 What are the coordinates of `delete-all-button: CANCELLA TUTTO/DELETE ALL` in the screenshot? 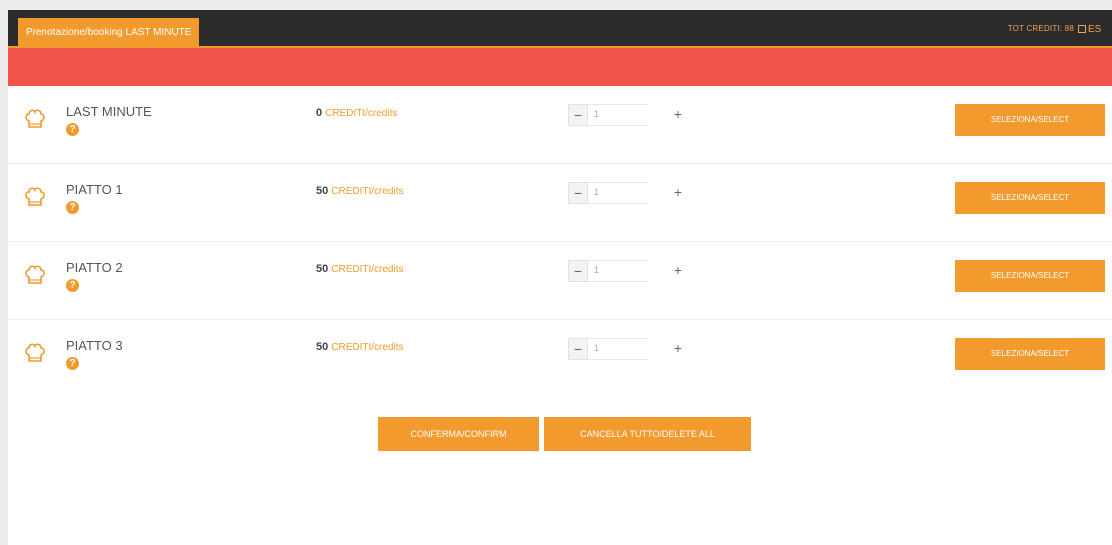 It's located at (647, 434).